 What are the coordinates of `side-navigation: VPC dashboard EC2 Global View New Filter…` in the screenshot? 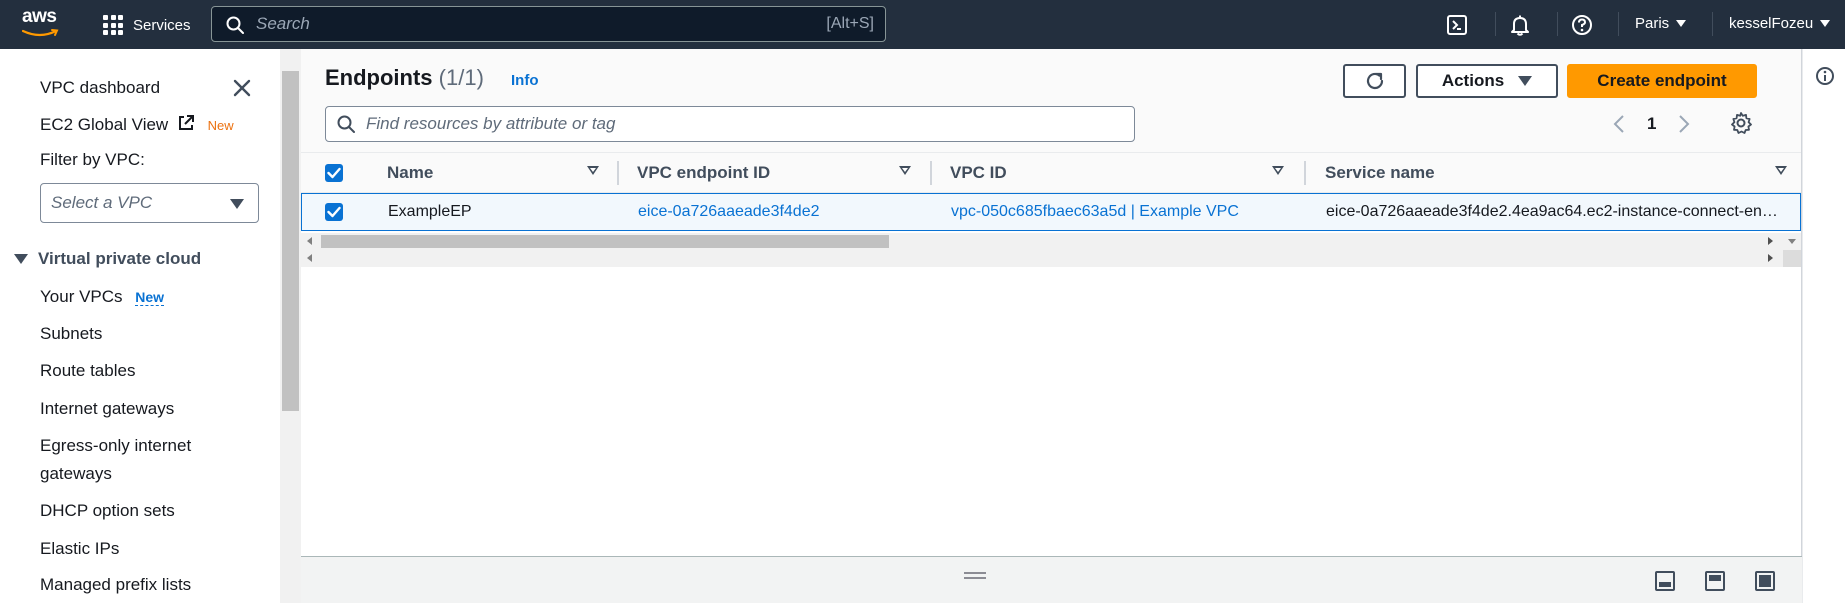 It's located at (140, 326).